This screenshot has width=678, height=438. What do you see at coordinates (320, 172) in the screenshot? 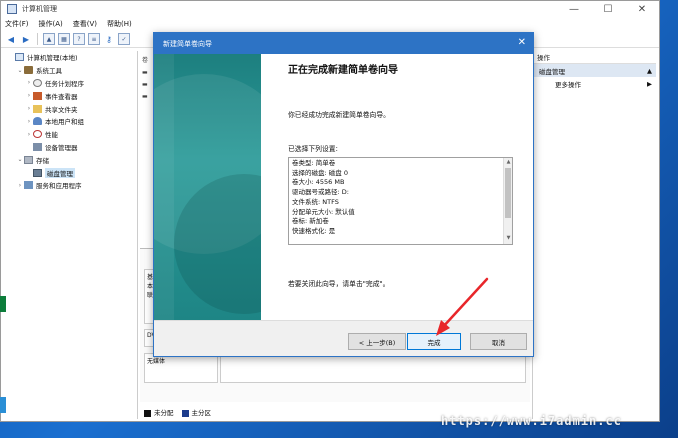
I see `setting-line: 选择的磁盘: 磁盘 0` at bounding box center [320, 172].